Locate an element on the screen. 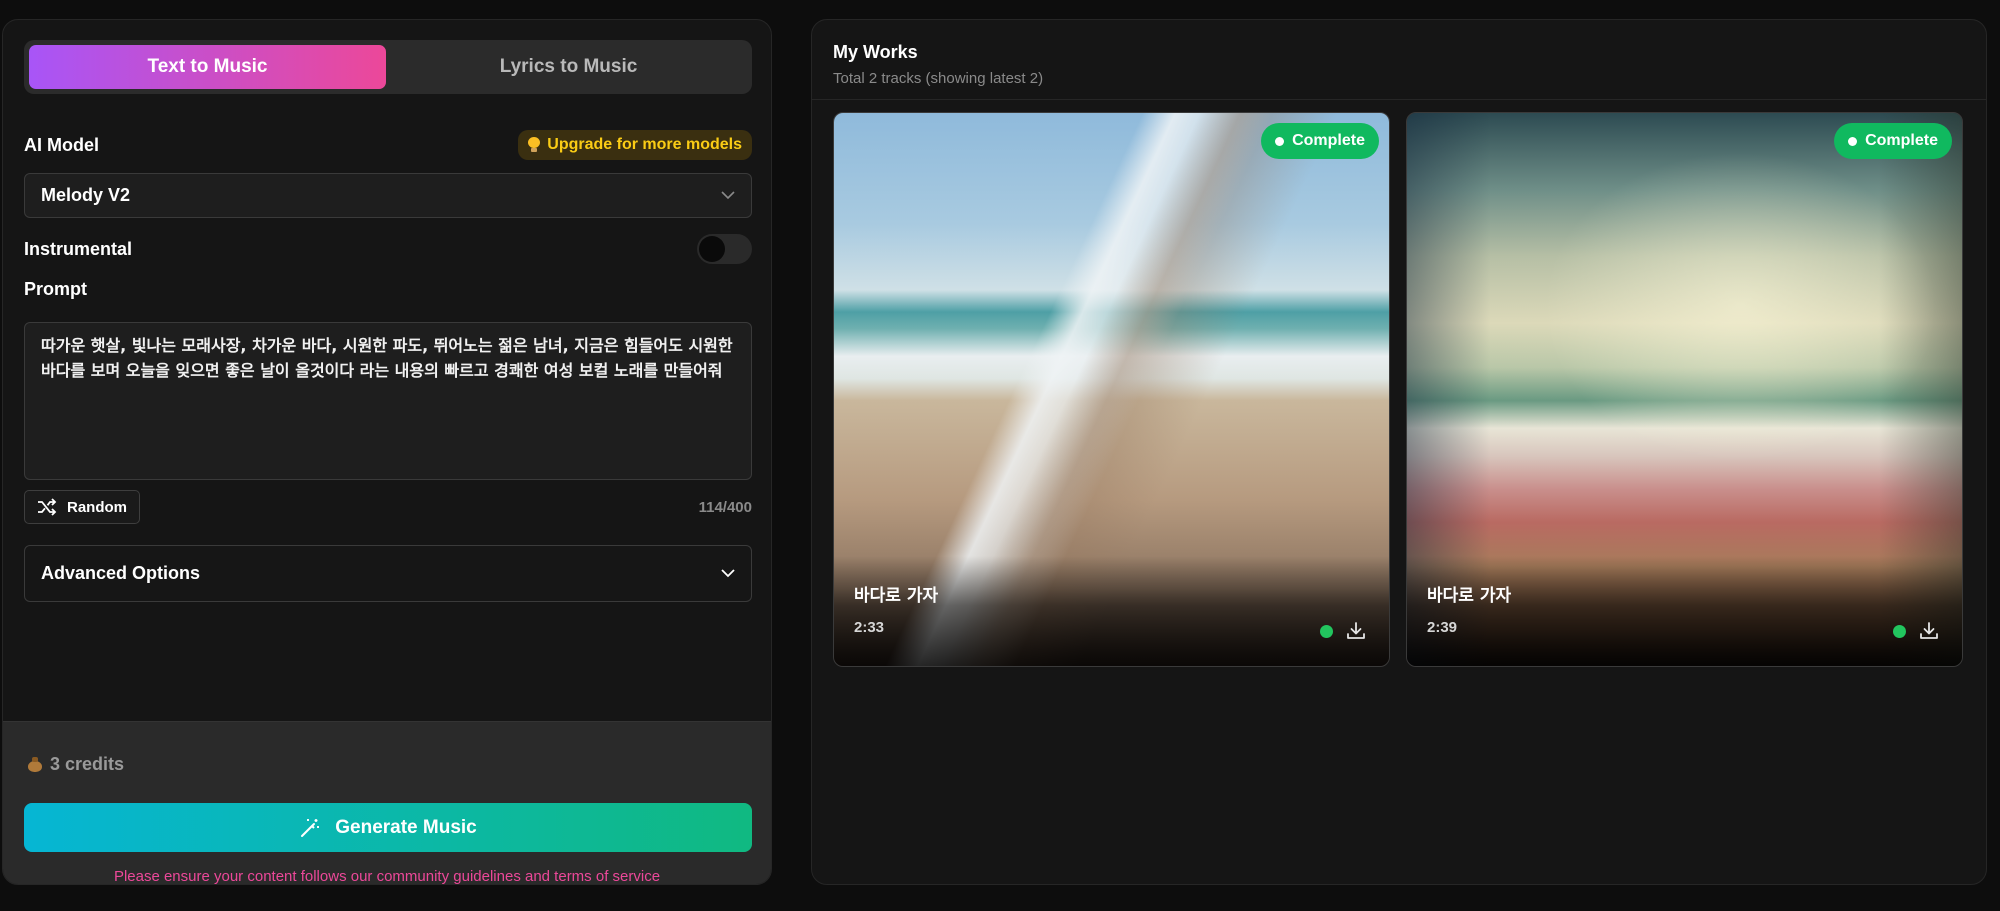 Image resolution: width=2000 pixels, height=911 pixels. prompt-label: Prompt is located at coordinates (55, 289).